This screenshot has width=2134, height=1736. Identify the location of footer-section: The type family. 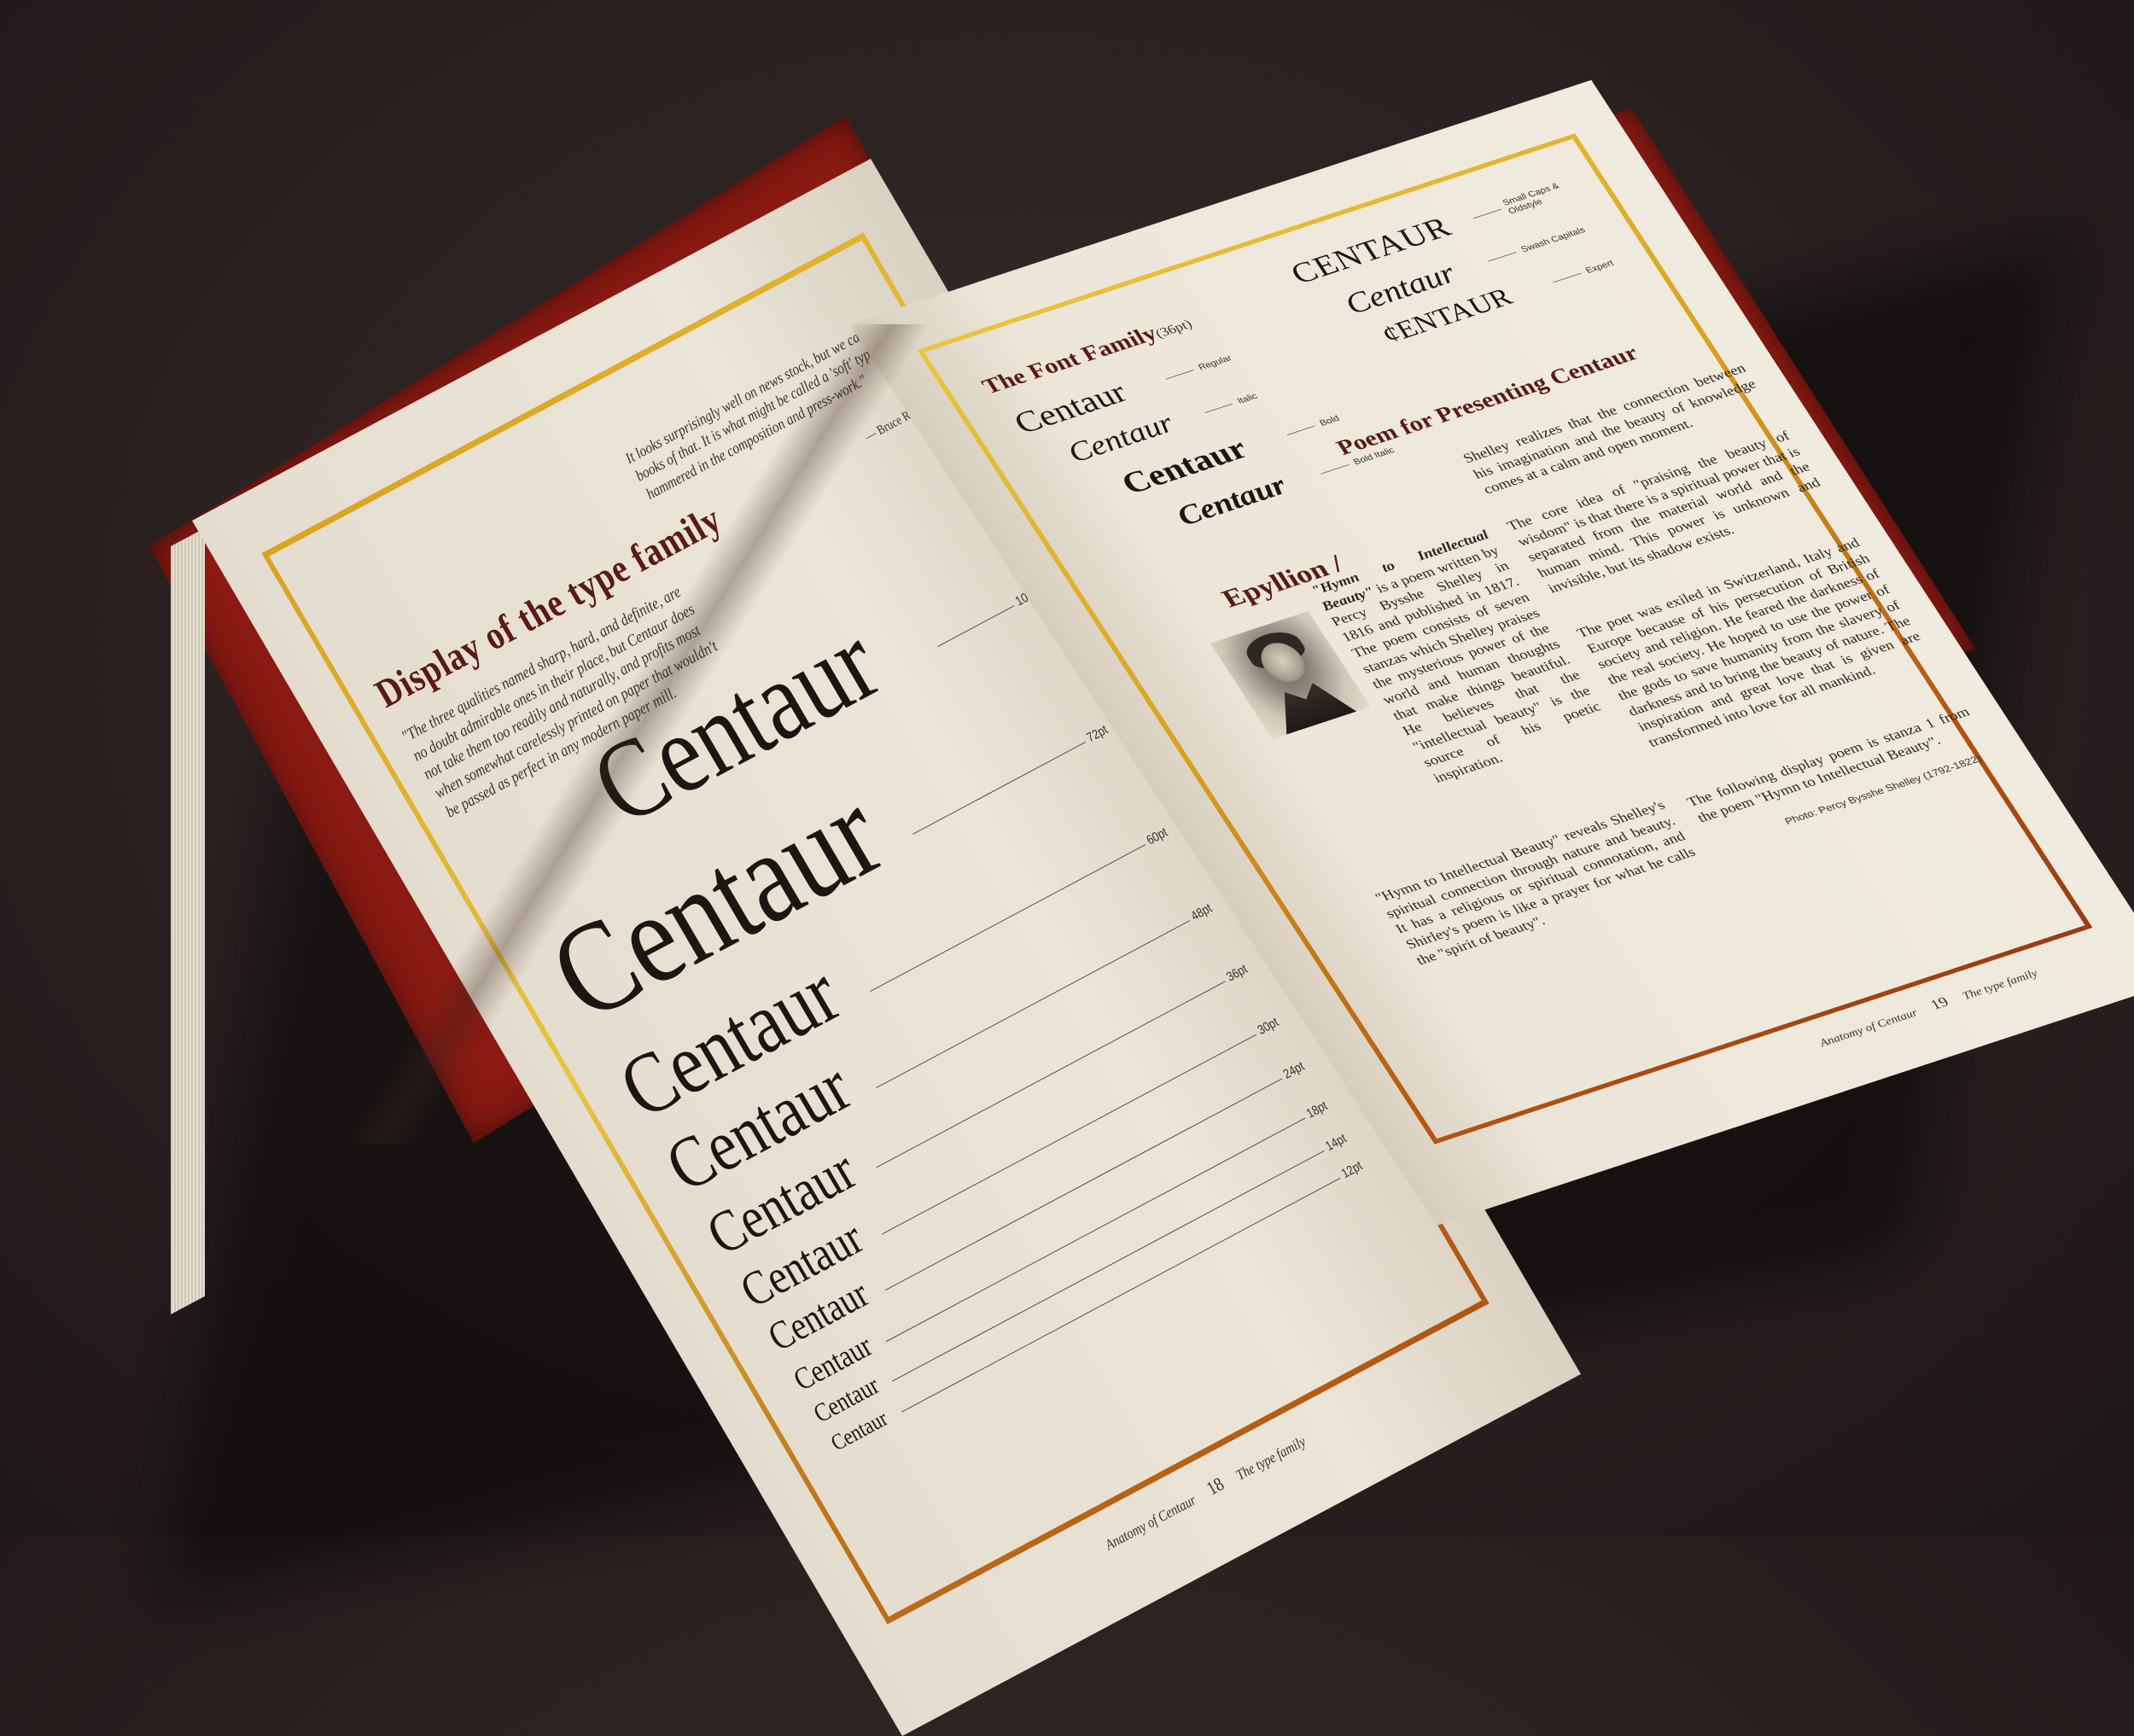
(1271, 1458).